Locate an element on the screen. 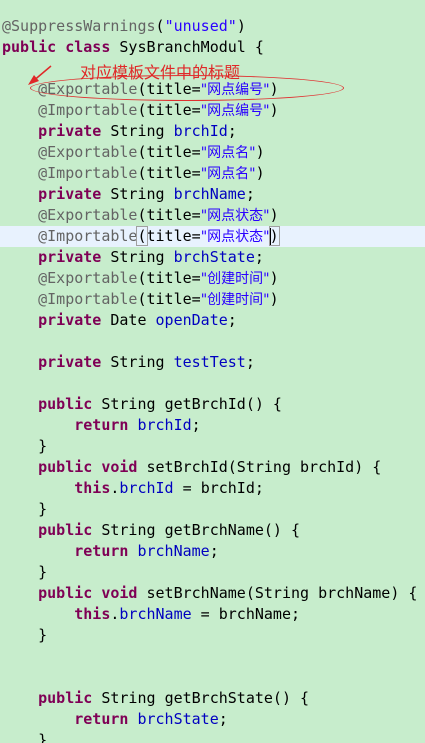  keyword: class is located at coordinates (88, 47).